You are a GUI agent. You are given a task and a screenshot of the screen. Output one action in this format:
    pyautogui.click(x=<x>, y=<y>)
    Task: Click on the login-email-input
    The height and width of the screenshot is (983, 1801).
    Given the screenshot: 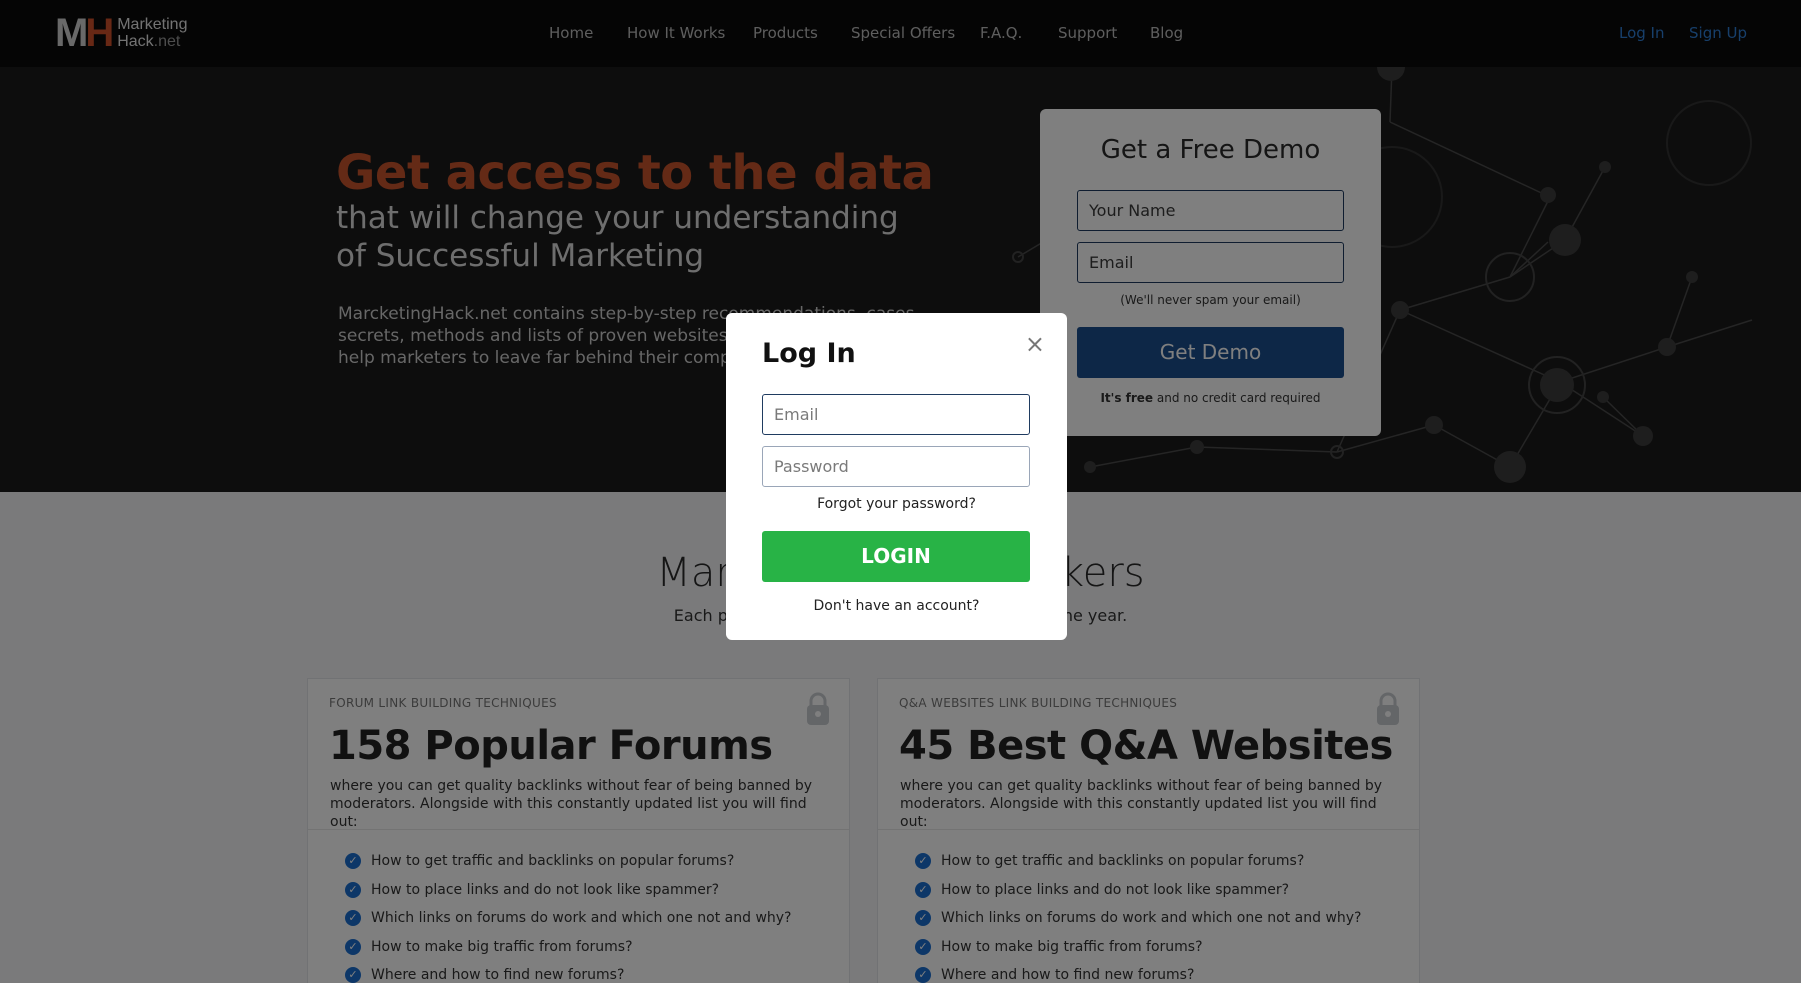 What is the action you would take?
    pyautogui.click(x=896, y=414)
    